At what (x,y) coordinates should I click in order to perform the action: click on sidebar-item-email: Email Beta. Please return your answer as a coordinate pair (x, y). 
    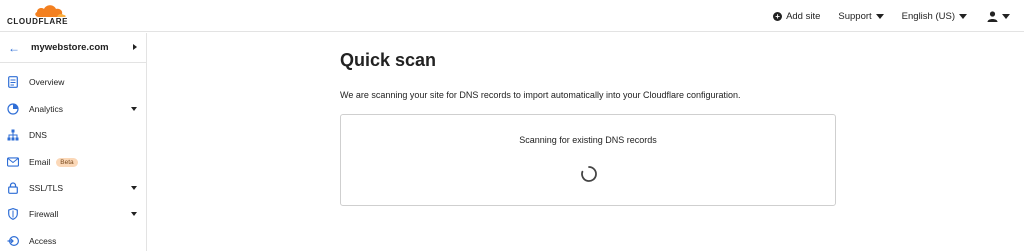
    Looking at the image, I should click on (73, 162).